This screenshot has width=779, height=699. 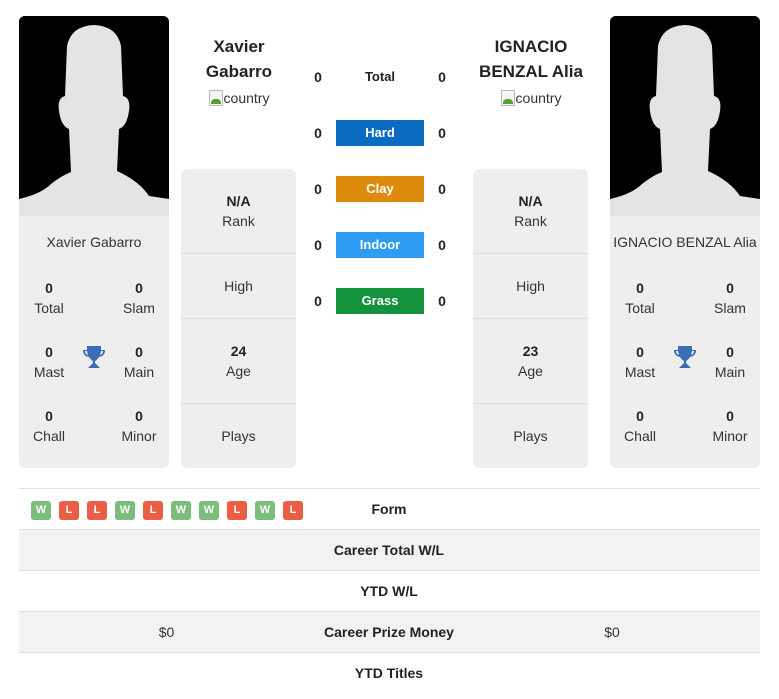 What do you see at coordinates (640, 308) in the screenshot?
I see `titles-total-label: Total` at bounding box center [640, 308].